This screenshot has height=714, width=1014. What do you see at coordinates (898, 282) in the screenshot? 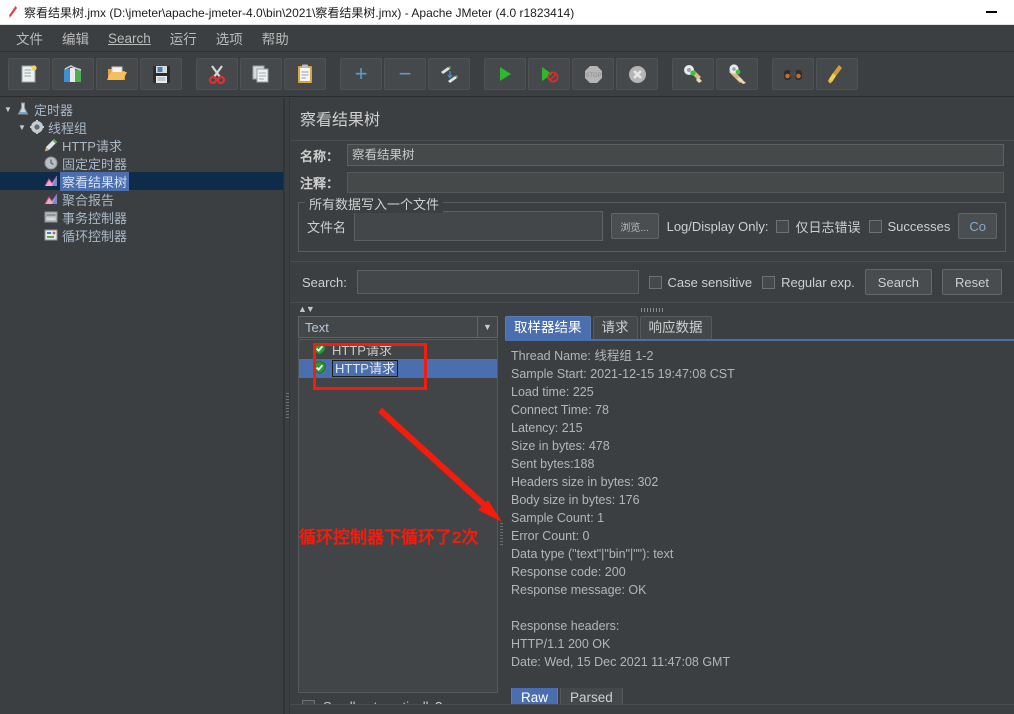
I see `search-button: Search` at bounding box center [898, 282].